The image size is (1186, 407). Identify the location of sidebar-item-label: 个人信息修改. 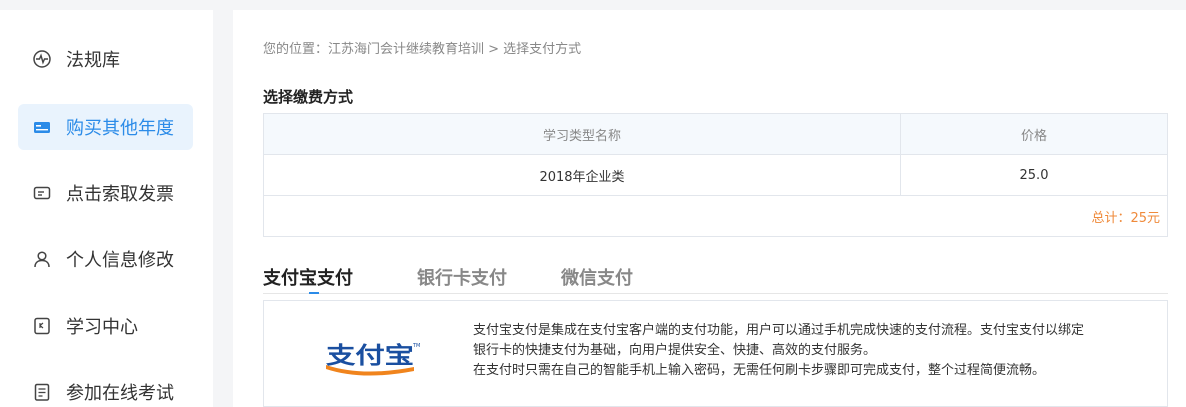
(120, 260).